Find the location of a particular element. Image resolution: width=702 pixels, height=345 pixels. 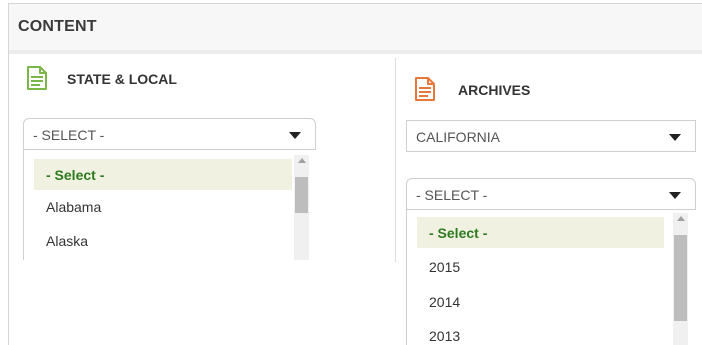

state-select: - SELECT - is located at coordinates (169, 134).